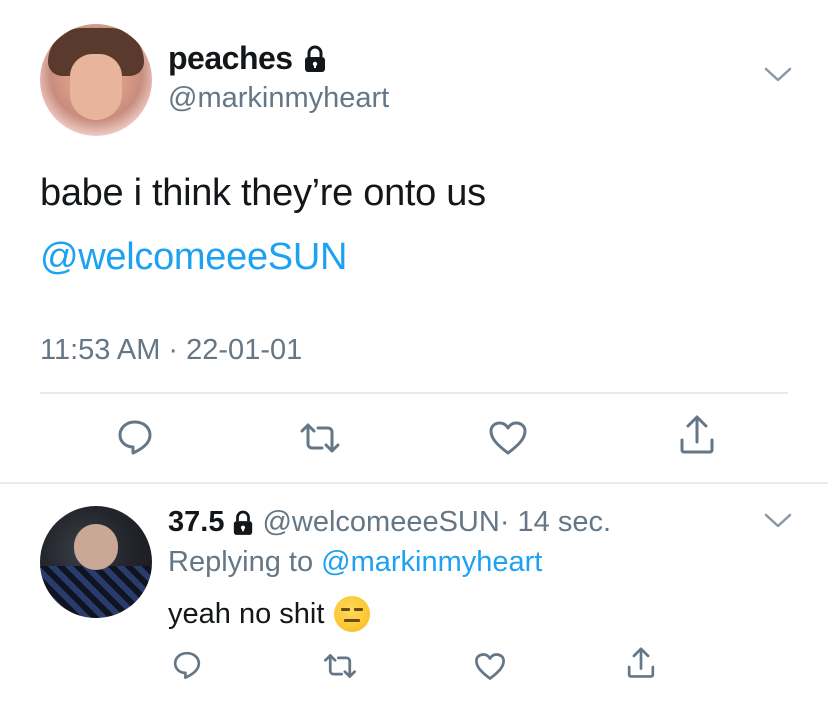 The height and width of the screenshot is (704, 828). I want to click on tweet-author-row: peaches, so click(247, 58).